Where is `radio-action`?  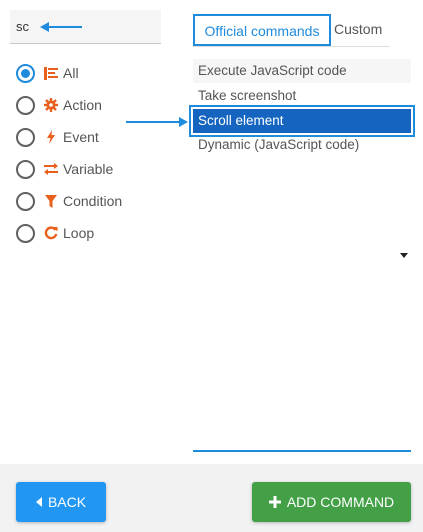
radio-action is located at coordinates (25, 105).